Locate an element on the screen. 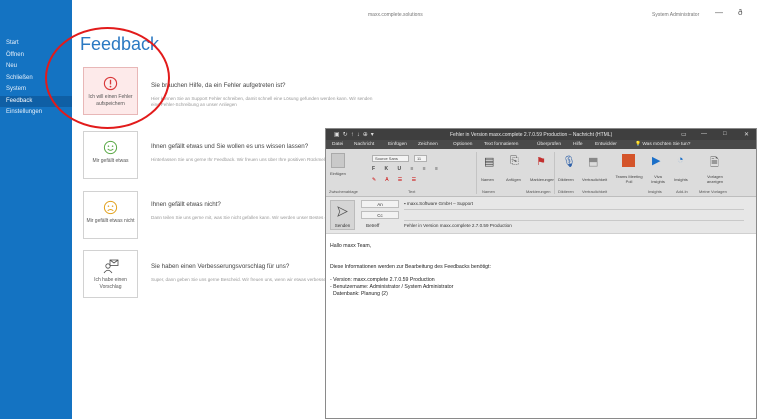  tab-draw: Zeichnen is located at coordinates (428, 144).